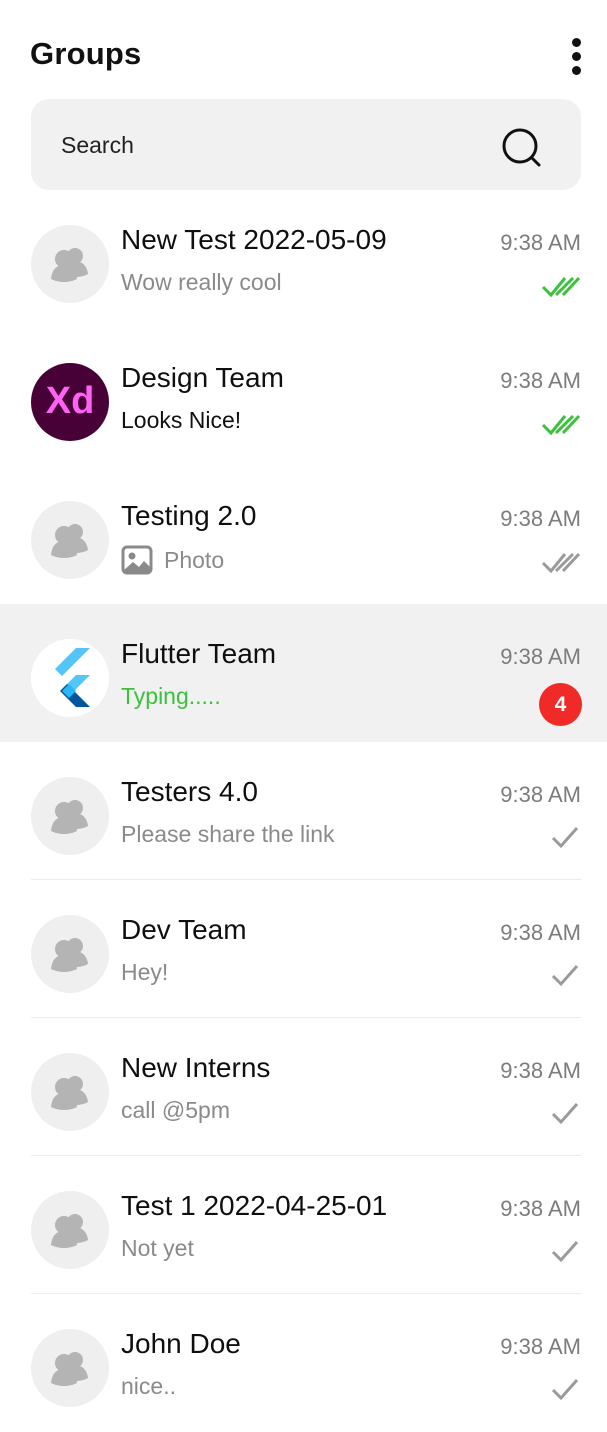  I want to click on search-bar, so click(306, 144).